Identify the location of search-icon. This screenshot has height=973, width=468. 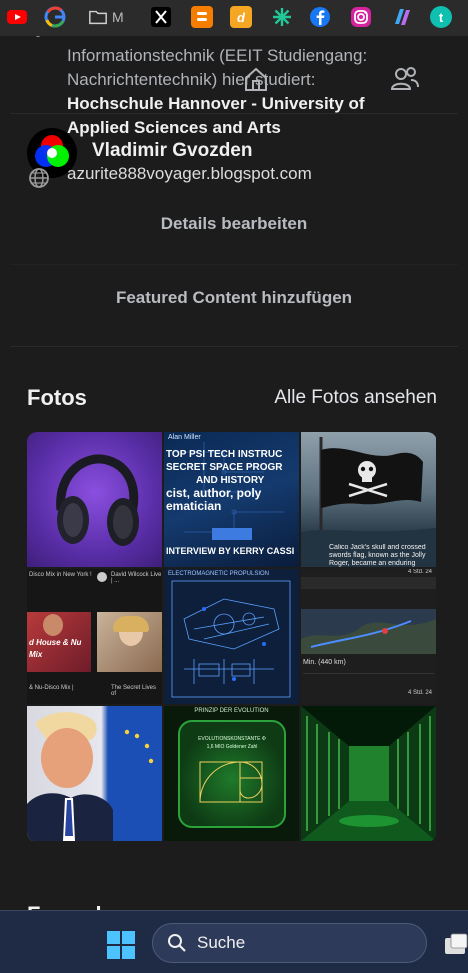
(177, 943).